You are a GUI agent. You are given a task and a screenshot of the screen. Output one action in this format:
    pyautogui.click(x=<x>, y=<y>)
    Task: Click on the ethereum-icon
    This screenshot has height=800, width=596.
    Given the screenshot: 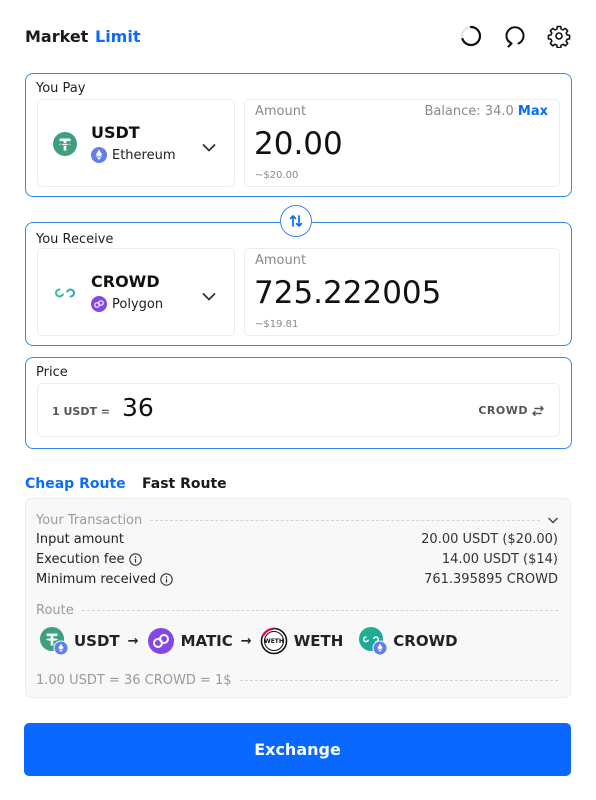 What is the action you would take?
    pyautogui.click(x=99, y=155)
    